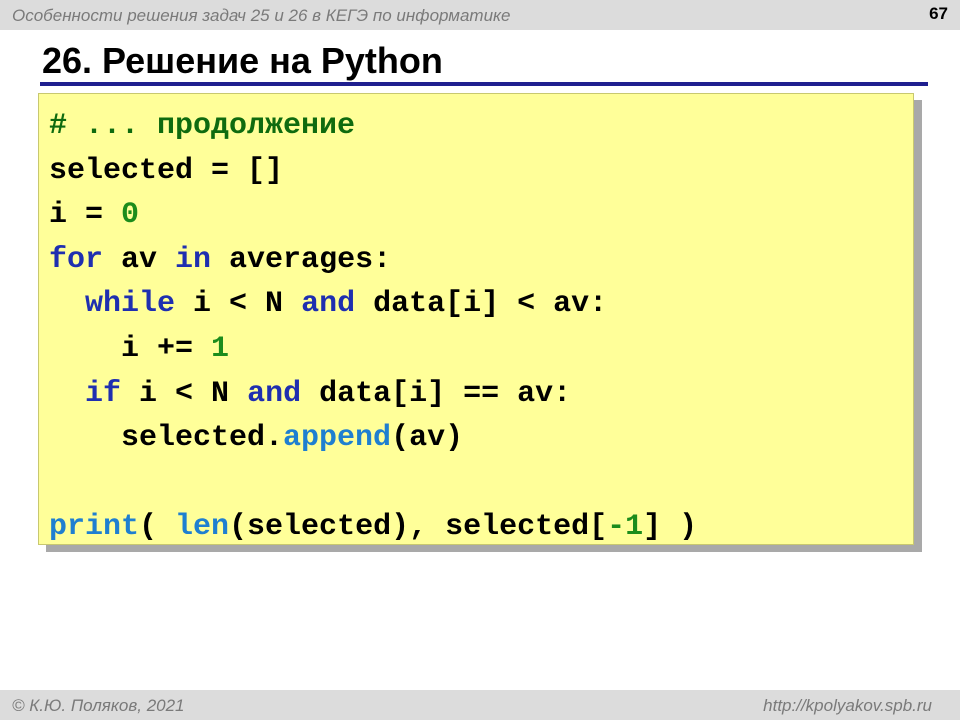 Image resolution: width=960 pixels, height=720 pixels. What do you see at coordinates (166, 438) in the screenshot?
I see `code-token: selected.` at bounding box center [166, 438].